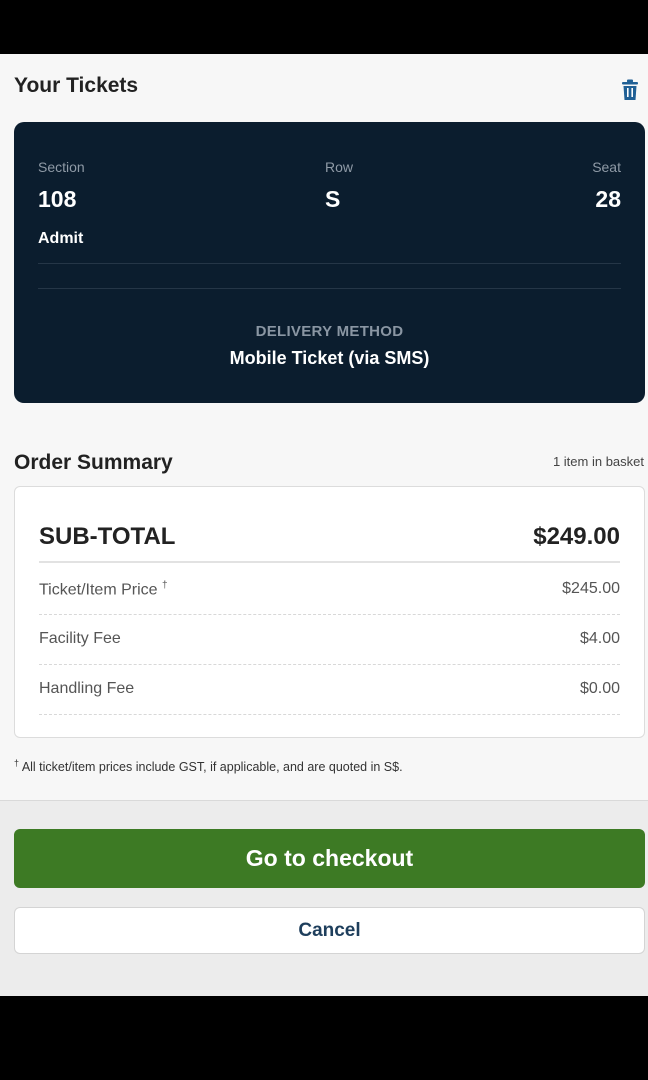 The image size is (648, 1080). I want to click on delivery-method-value: Mobile Ticket (via SMS), so click(329, 358).